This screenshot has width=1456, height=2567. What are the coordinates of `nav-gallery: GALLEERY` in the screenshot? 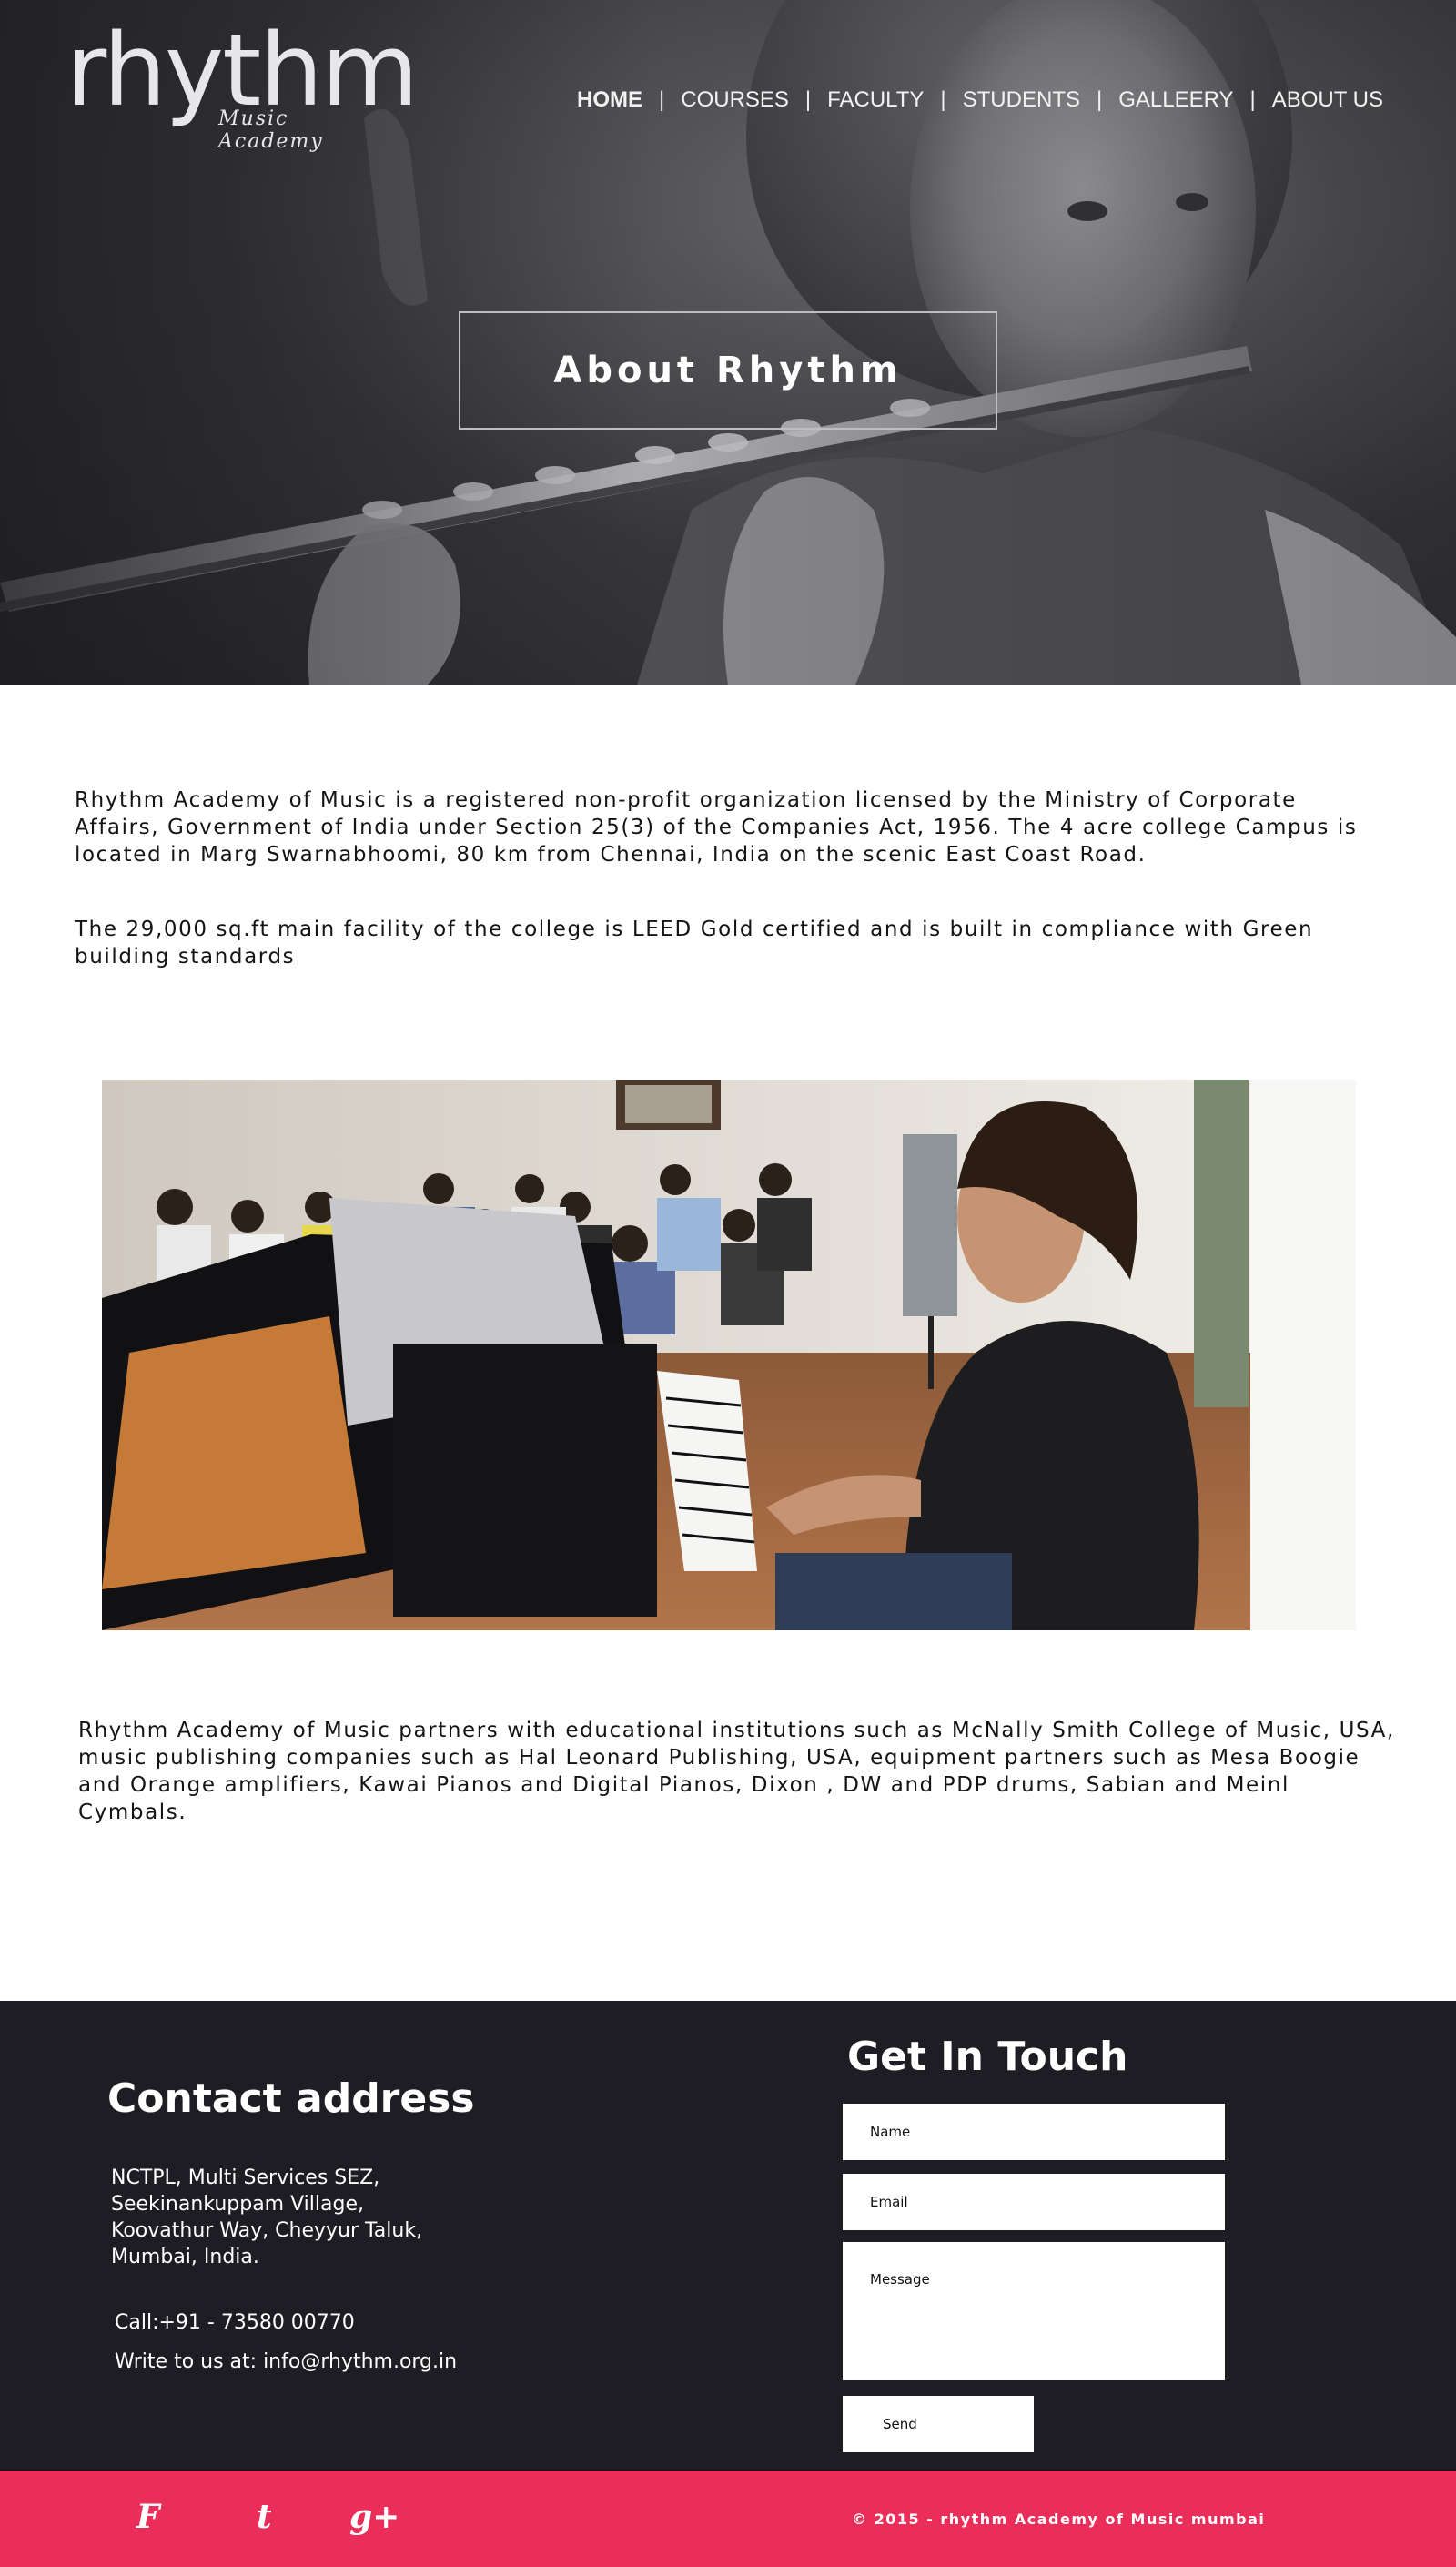 It's located at (1176, 100).